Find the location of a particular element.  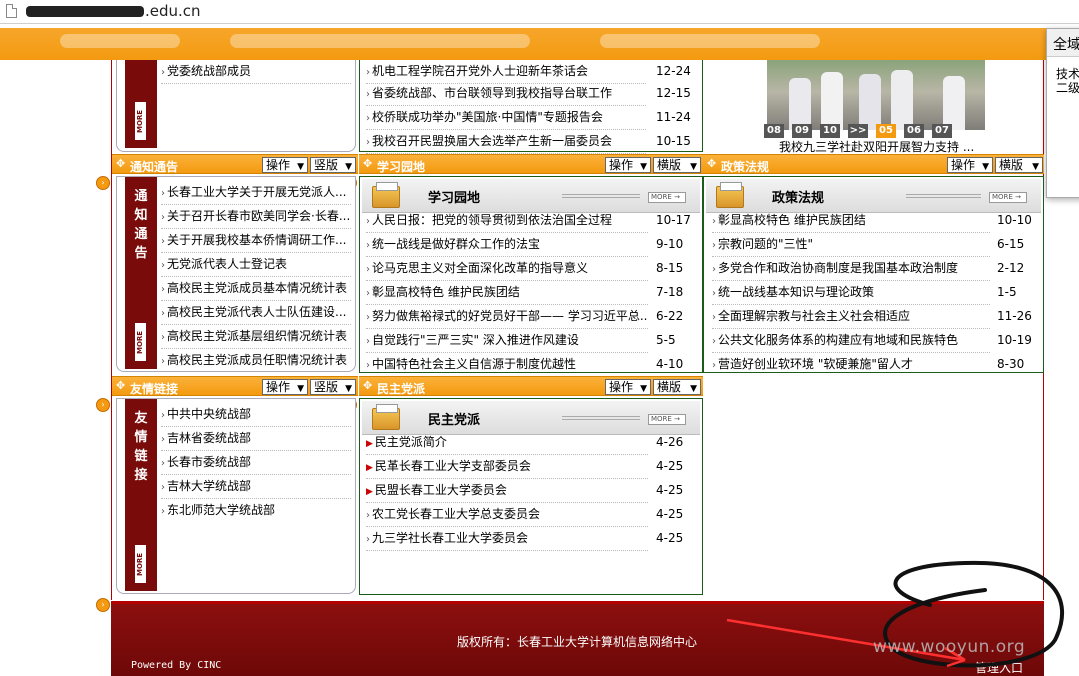

parties-heading: 民主党派 is located at coordinates (454, 420).